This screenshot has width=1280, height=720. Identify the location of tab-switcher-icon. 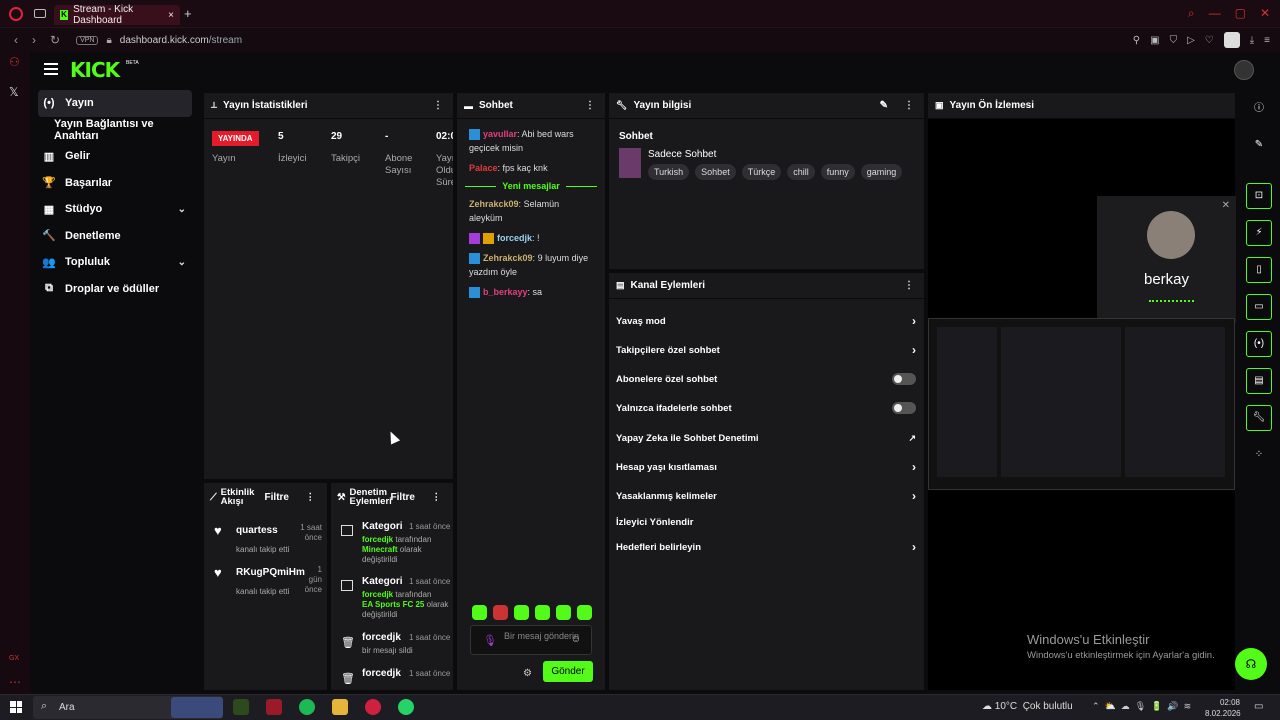
(40, 13).